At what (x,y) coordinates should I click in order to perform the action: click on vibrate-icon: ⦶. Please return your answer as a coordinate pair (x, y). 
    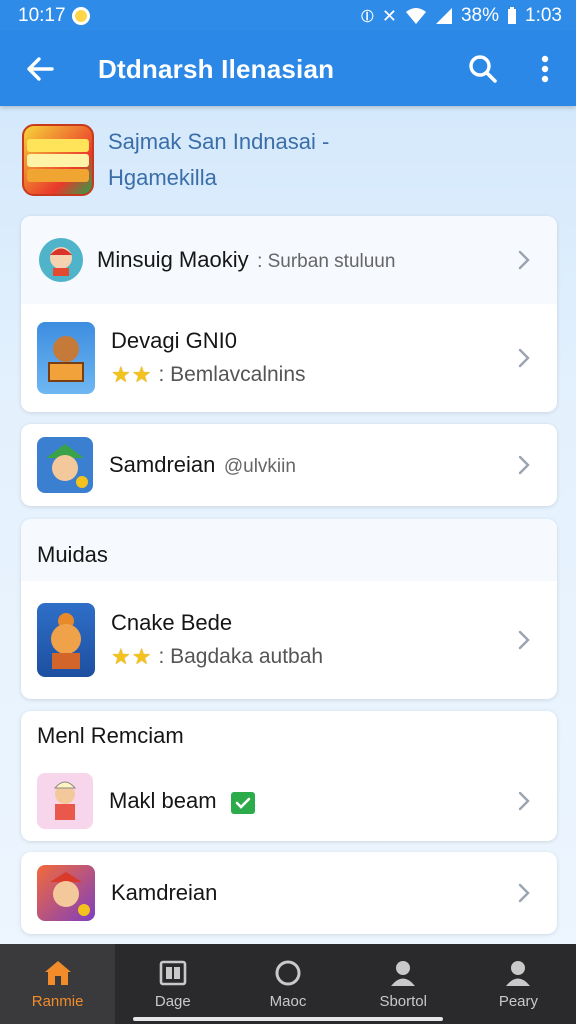
    Looking at the image, I should click on (367, 15).